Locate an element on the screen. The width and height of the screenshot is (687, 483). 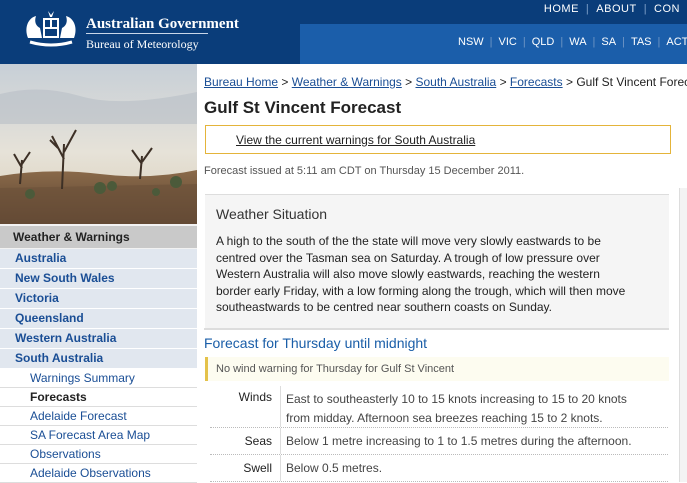
landscape-photo is located at coordinates (98, 144).